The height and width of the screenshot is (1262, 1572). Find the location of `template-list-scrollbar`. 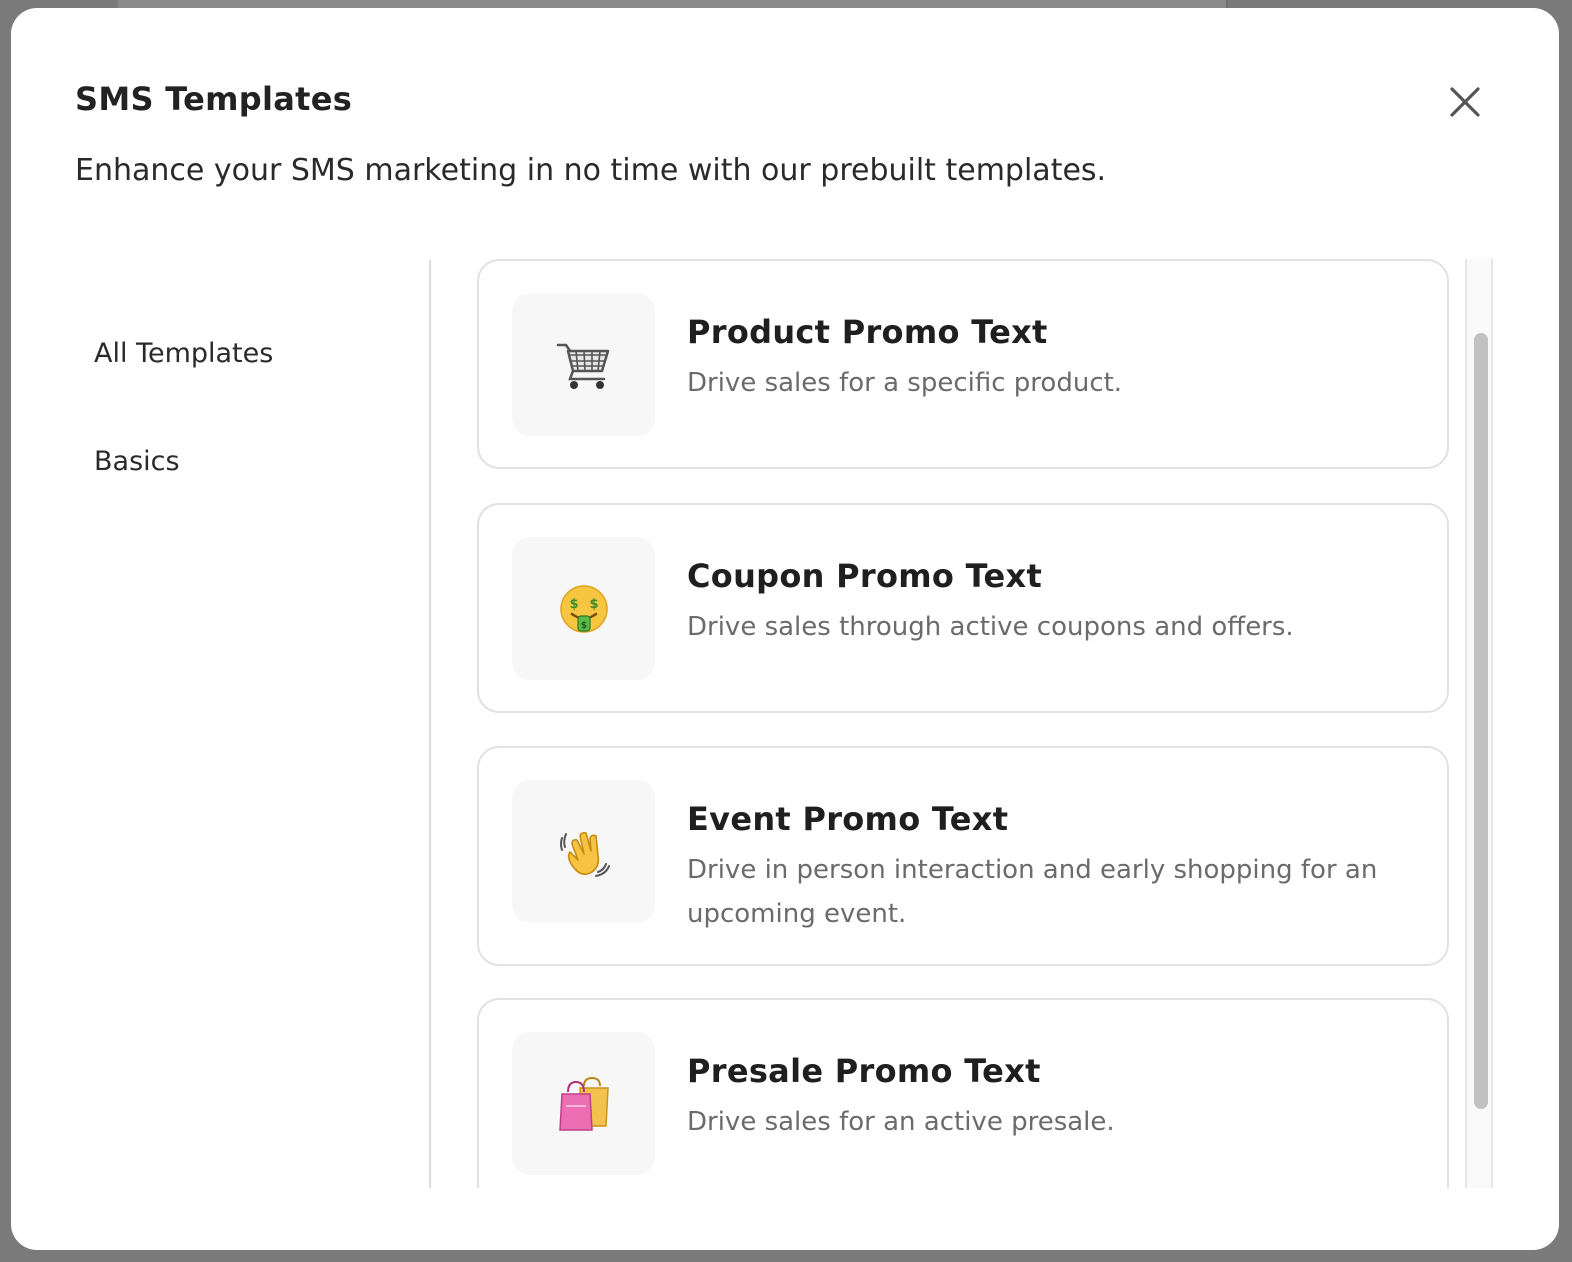

template-list-scrollbar is located at coordinates (1479, 723).